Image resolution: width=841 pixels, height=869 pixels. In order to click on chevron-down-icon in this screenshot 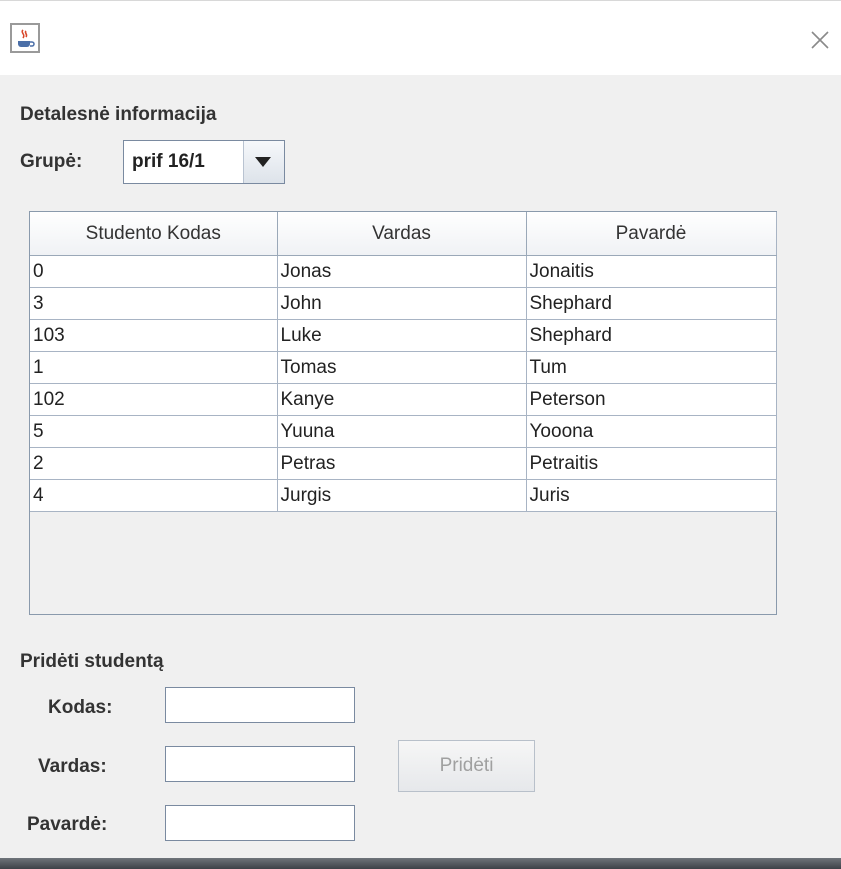, I will do `click(263, 162)`.